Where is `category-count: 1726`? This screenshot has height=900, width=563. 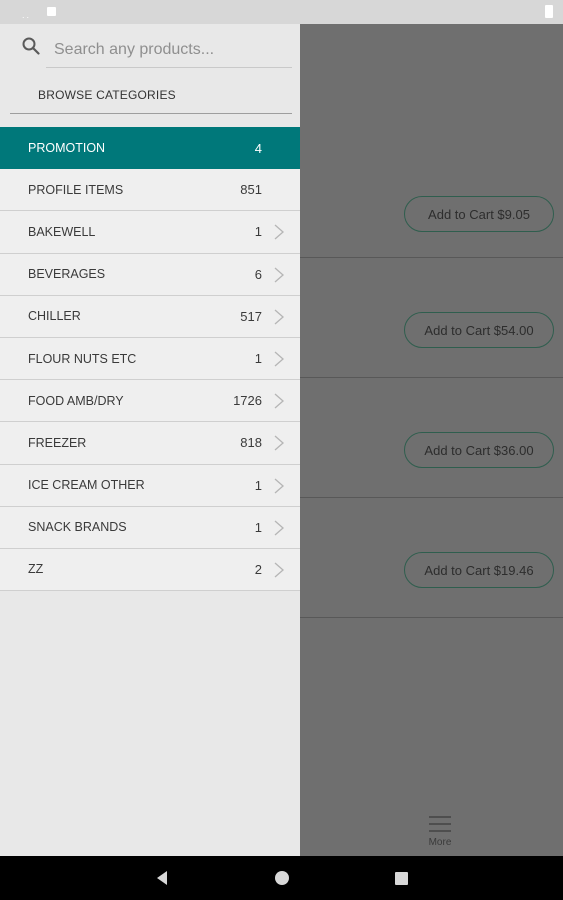
category-count: 1726 is located at coordinates (247, 401).